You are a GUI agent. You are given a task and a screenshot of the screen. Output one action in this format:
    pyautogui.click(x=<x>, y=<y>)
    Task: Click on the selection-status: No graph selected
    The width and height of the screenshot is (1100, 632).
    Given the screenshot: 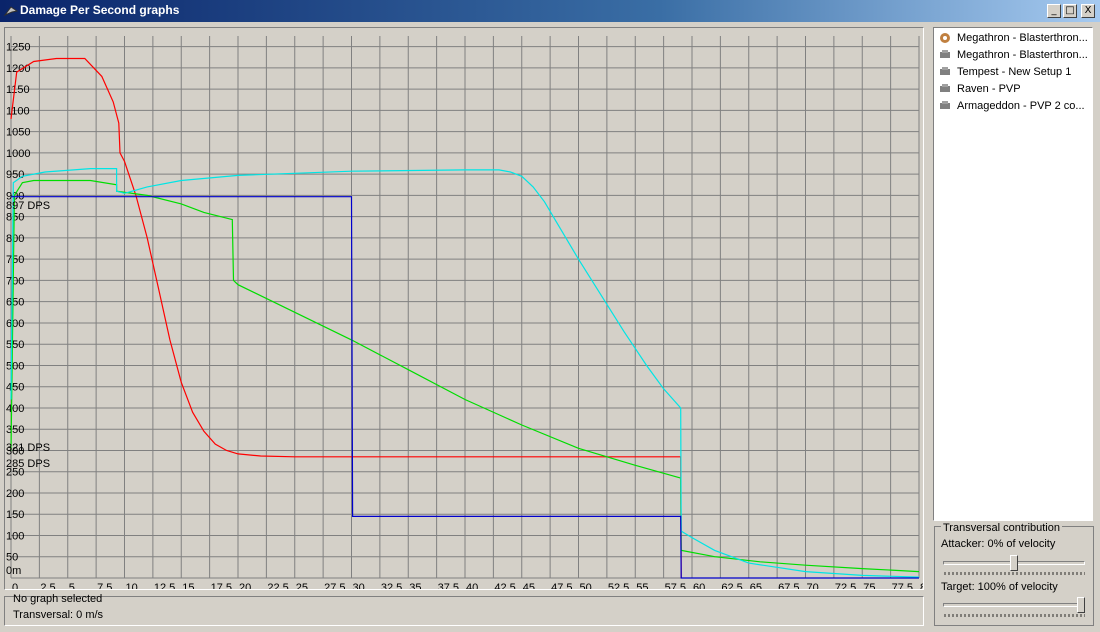 What is the action you would take?
    pyautogui.click(x=58, y=599)
    